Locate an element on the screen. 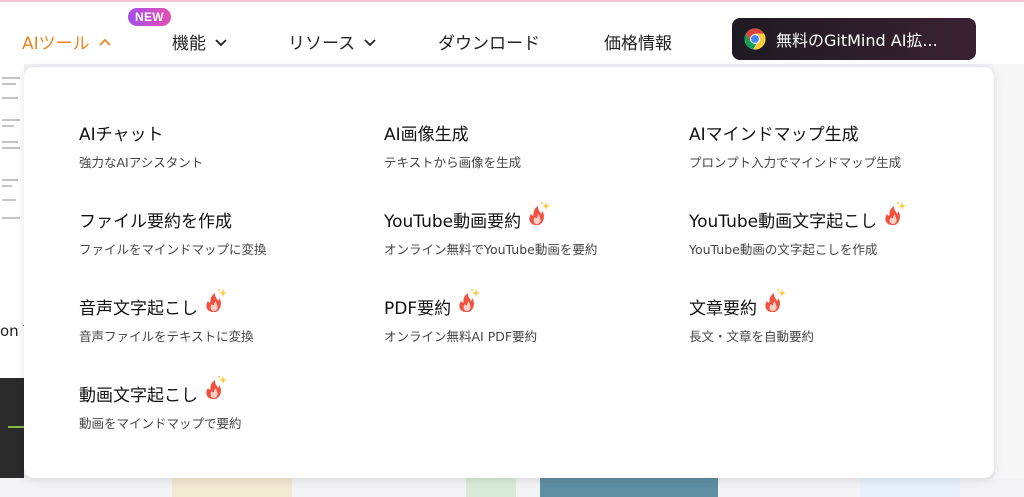 The width and height of the screenshot is (1024, 497). nav-ai-tools: AIツール is located at coordinates (67, 41).